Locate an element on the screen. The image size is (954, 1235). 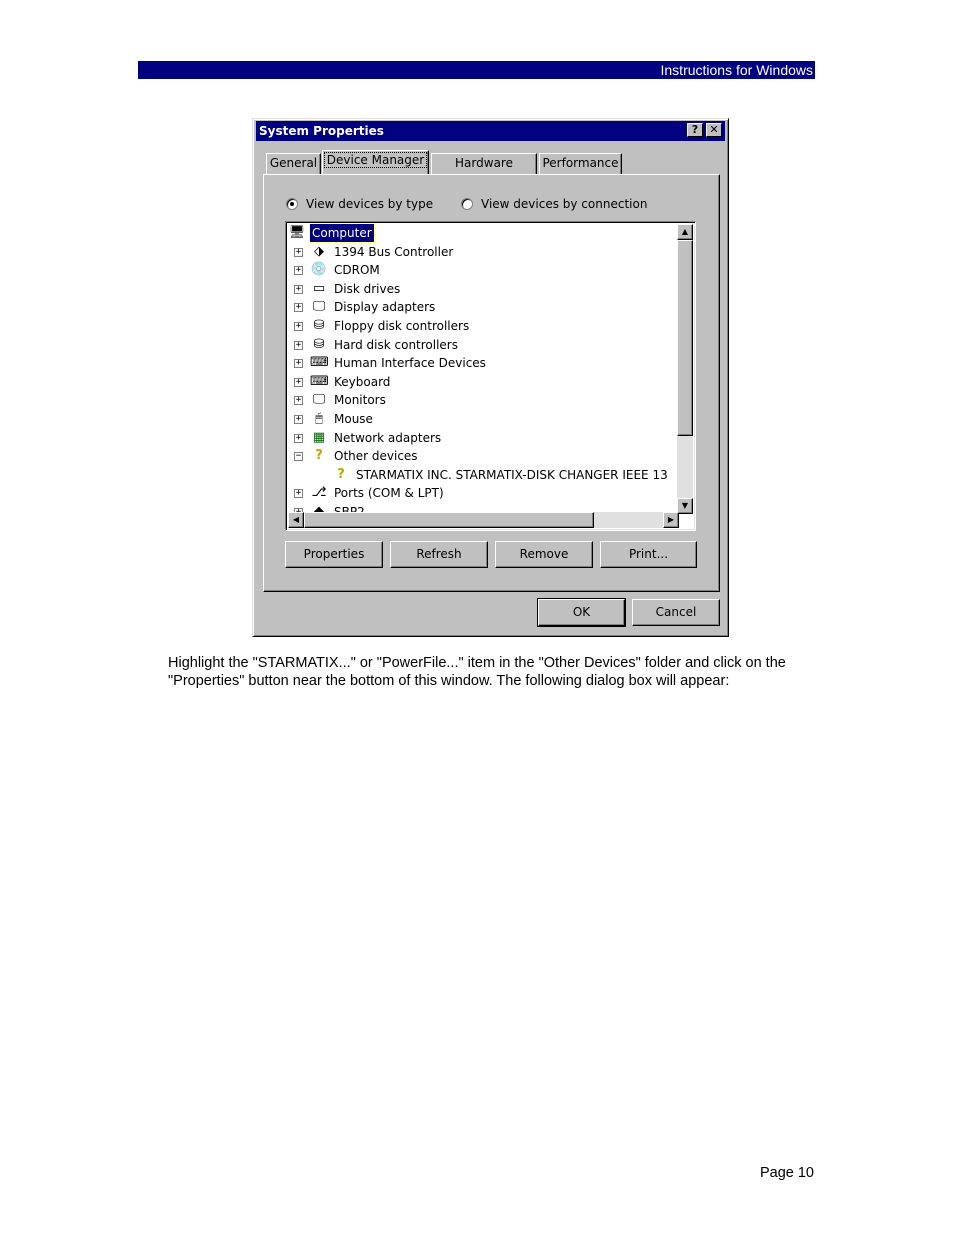
scroll-left-button: ◀ is located at coordinates (296, 520).